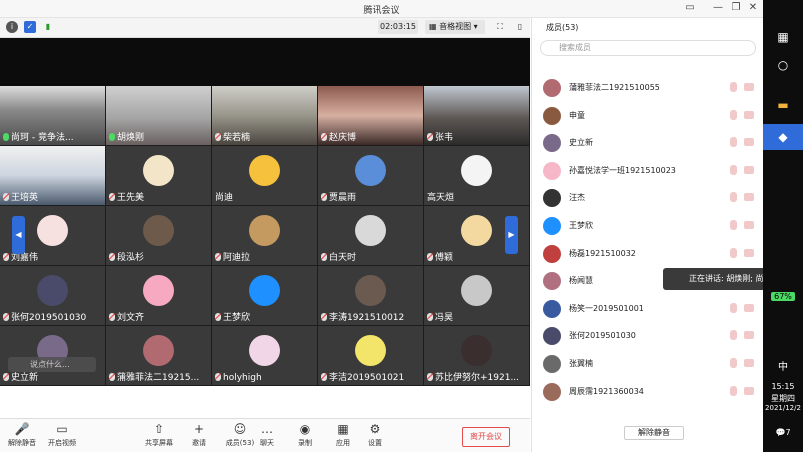 This screenshot has width=803, height=452. I want to click on participant-tile: 贾晨雨, so click(370, 175).